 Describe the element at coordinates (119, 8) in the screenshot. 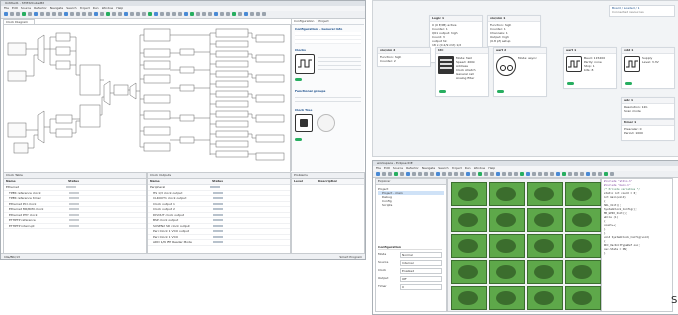

I see `menu-item: Help` at that location.